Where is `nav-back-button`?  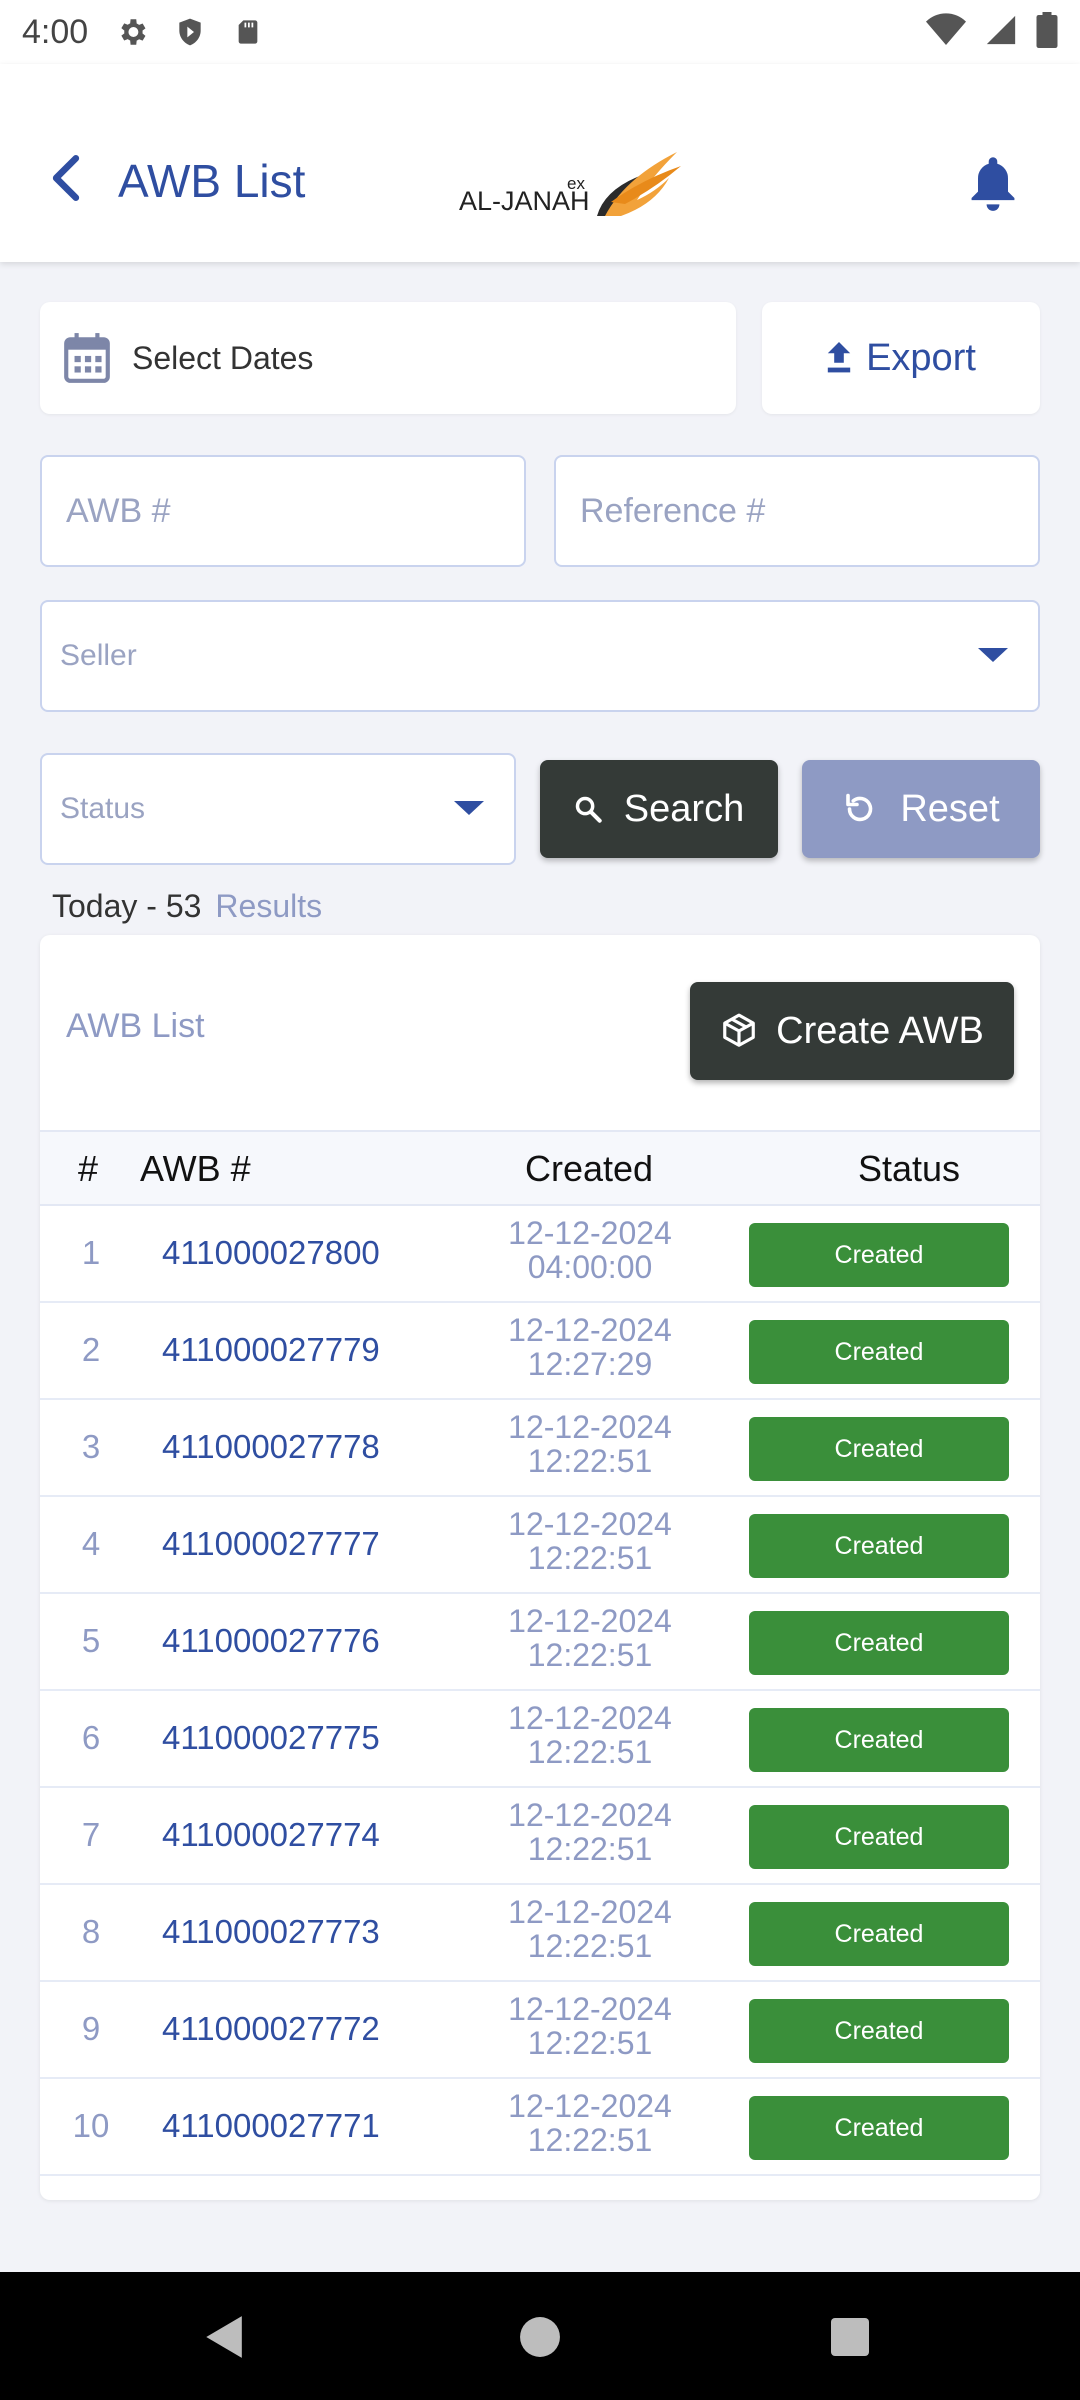
nav-back-button is located at coordinates (223, 2337).